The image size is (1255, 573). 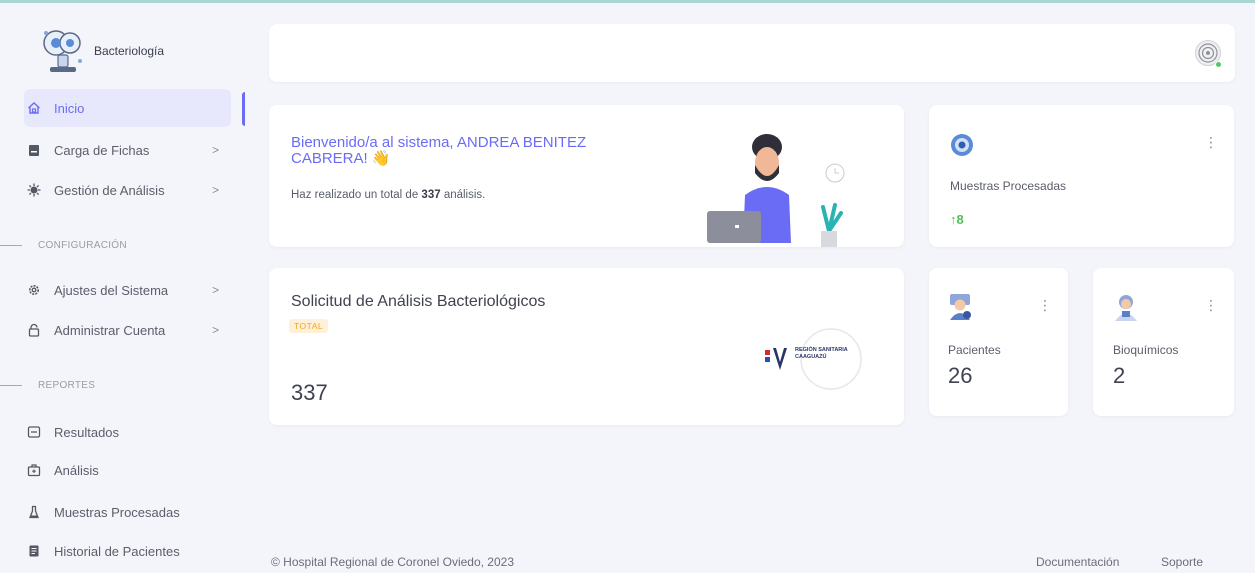 I want to click on welcome-summary: Haz realizado un total de 337 análisis., so click(x=388, y=195).